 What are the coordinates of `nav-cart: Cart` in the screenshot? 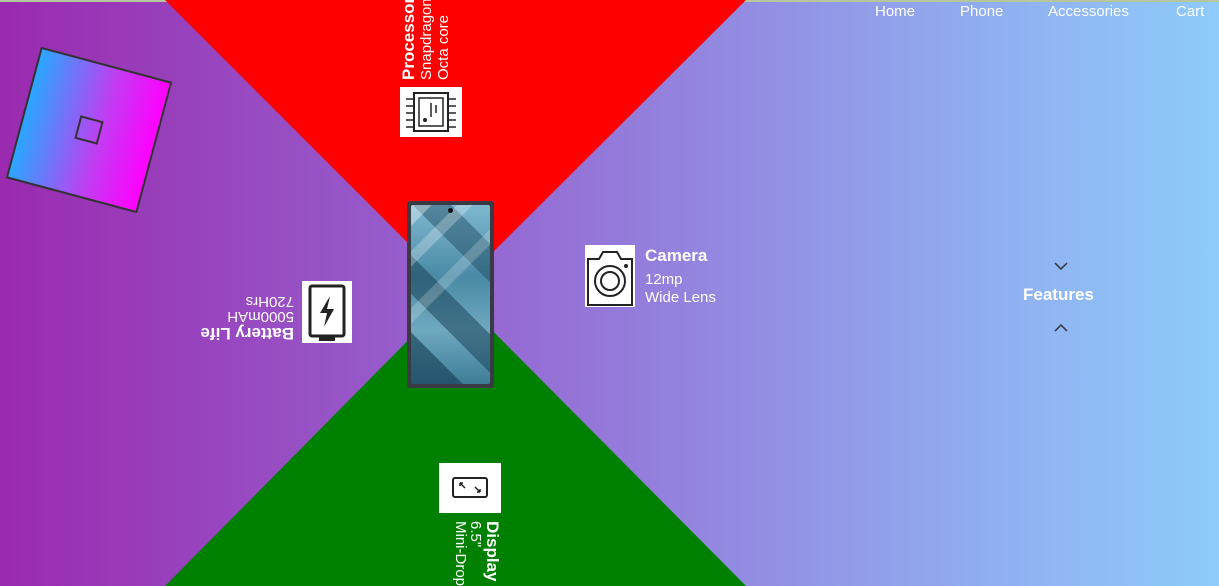 It's located at (1190, 11).